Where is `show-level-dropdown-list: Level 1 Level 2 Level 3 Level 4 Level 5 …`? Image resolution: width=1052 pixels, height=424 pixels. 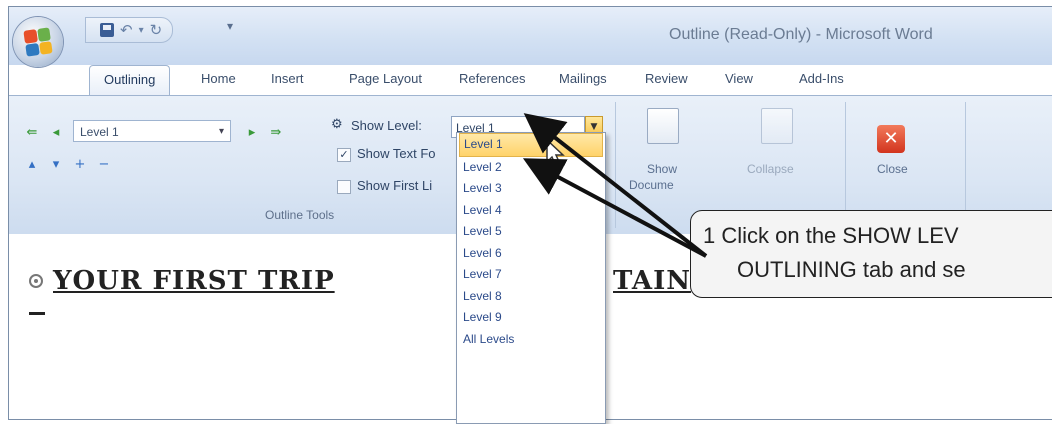 show-level-dropdown-list: Level 1 Level 2 Level 3 Level 4 Level 5 … is located at coordinates (531, 278).